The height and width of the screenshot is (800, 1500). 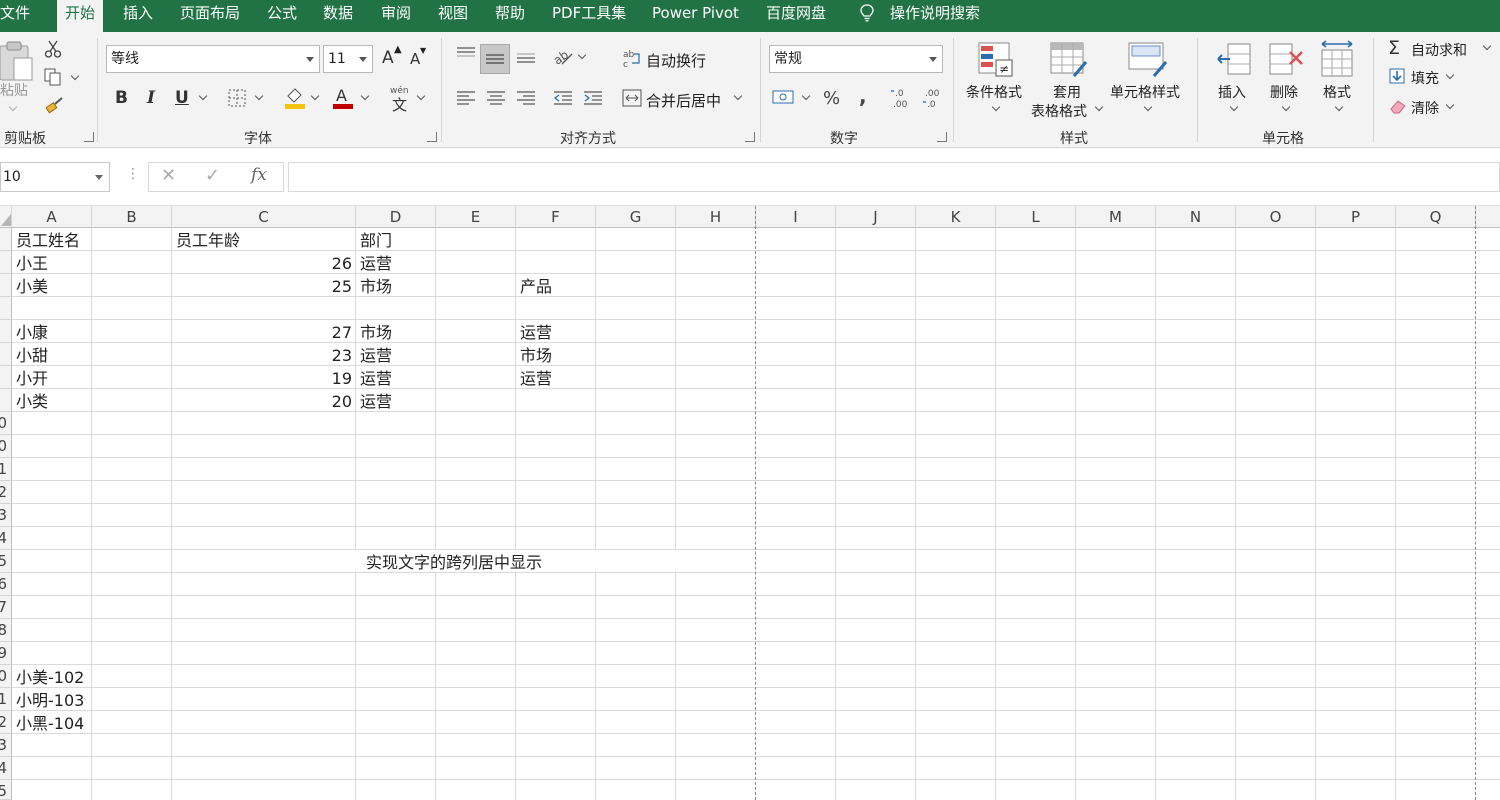 What do you see at coordinates (264, 286) in the screenshot?
I see `cell-c3: 25` at bounding box center [264, 286].